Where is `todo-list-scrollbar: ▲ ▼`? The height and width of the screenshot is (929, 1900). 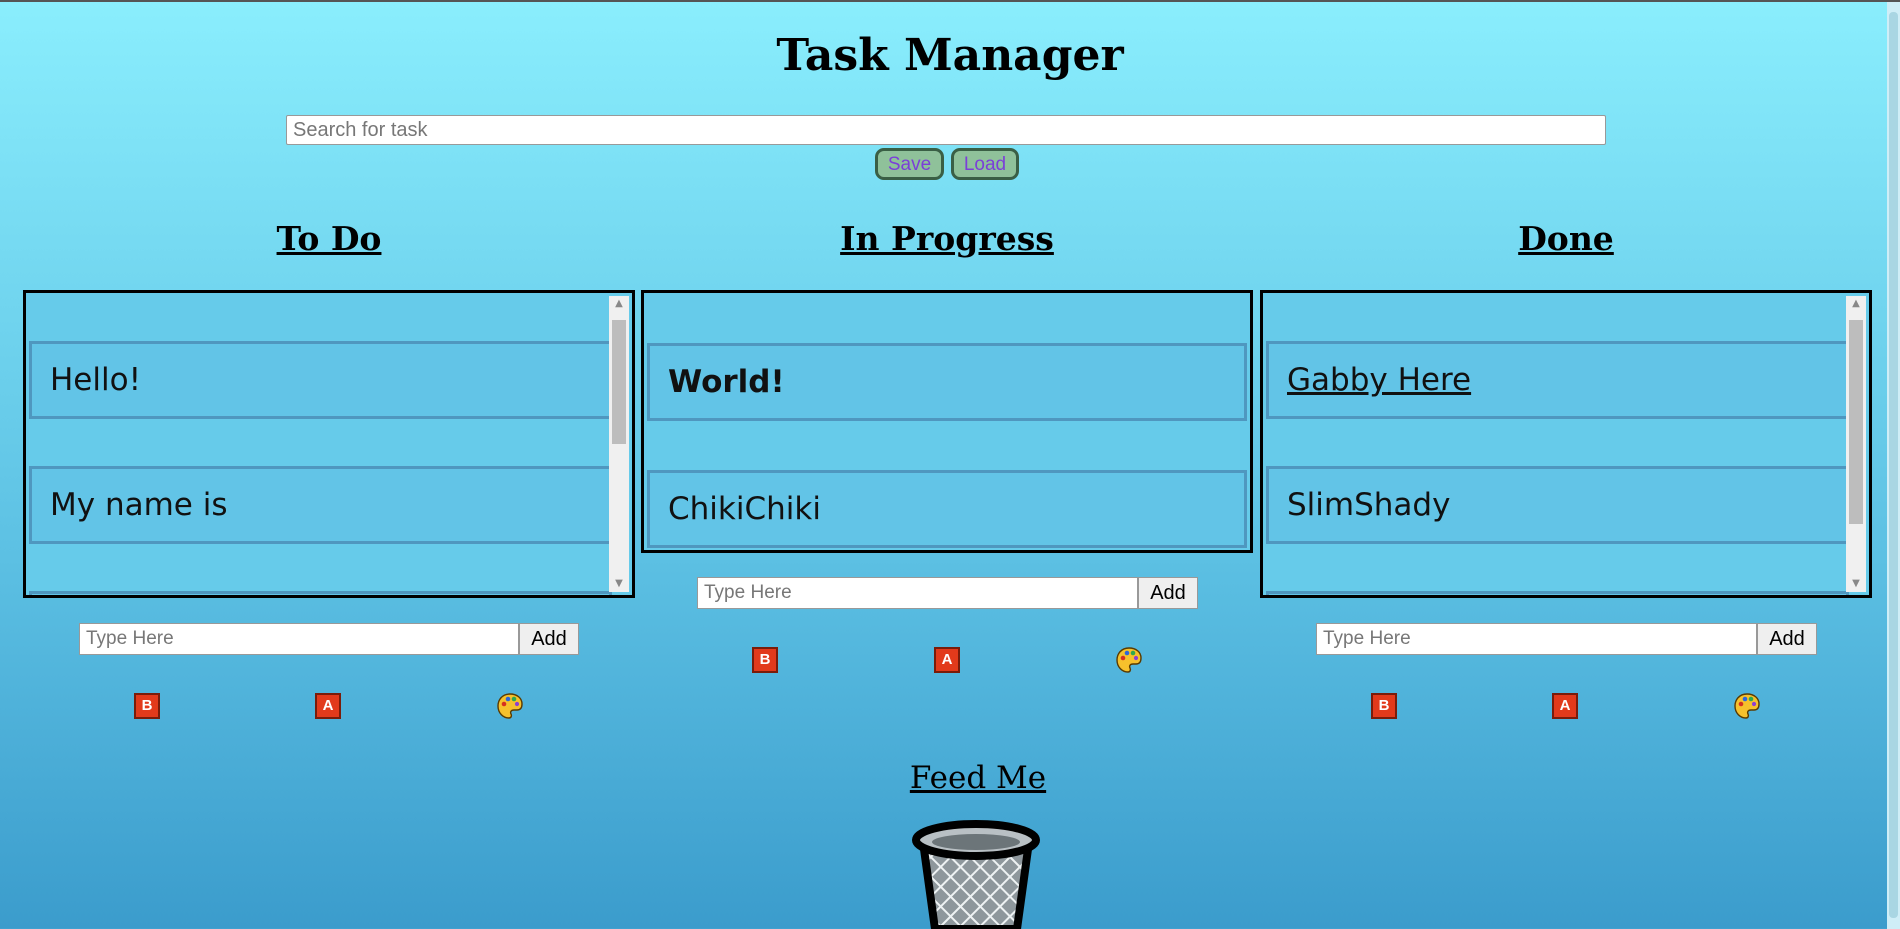
todo-list-scrollbar: ▲ ▼ is located at coordinates (619, 444).